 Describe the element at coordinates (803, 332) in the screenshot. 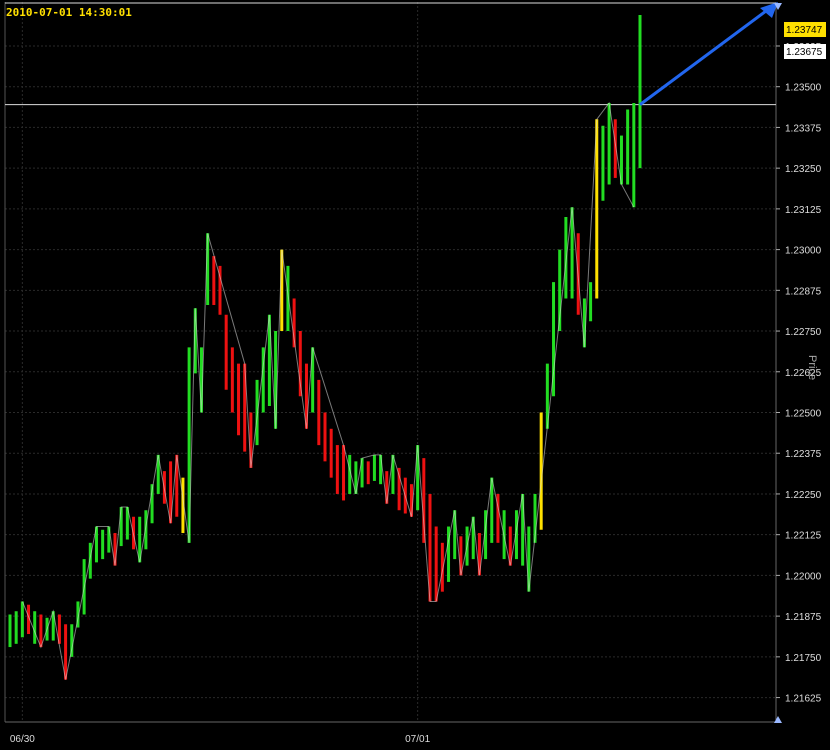

I see `y-tick-label: 1.22750` at that location.